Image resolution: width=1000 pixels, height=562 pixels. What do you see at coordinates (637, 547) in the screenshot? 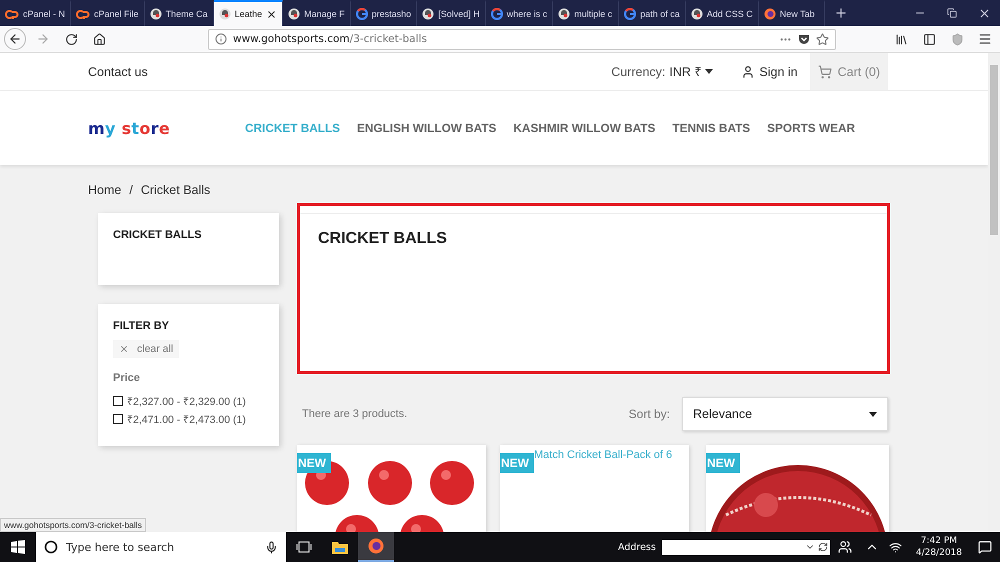
I see `address-label: Address` at bounding box center [637, 547].